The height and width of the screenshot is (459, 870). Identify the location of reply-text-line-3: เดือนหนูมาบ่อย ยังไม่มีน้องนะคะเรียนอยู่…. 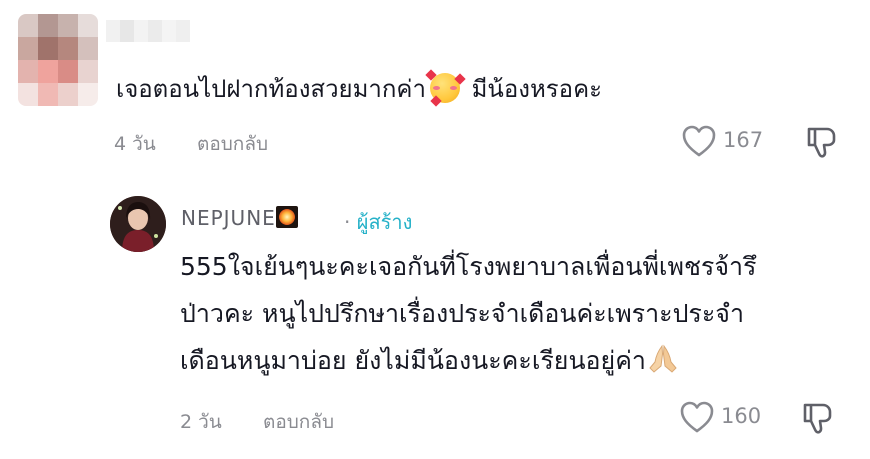
(430, 360).